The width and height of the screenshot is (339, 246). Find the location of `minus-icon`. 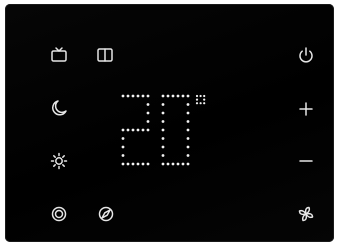

minus-icon is located at coordinates (306, 161).